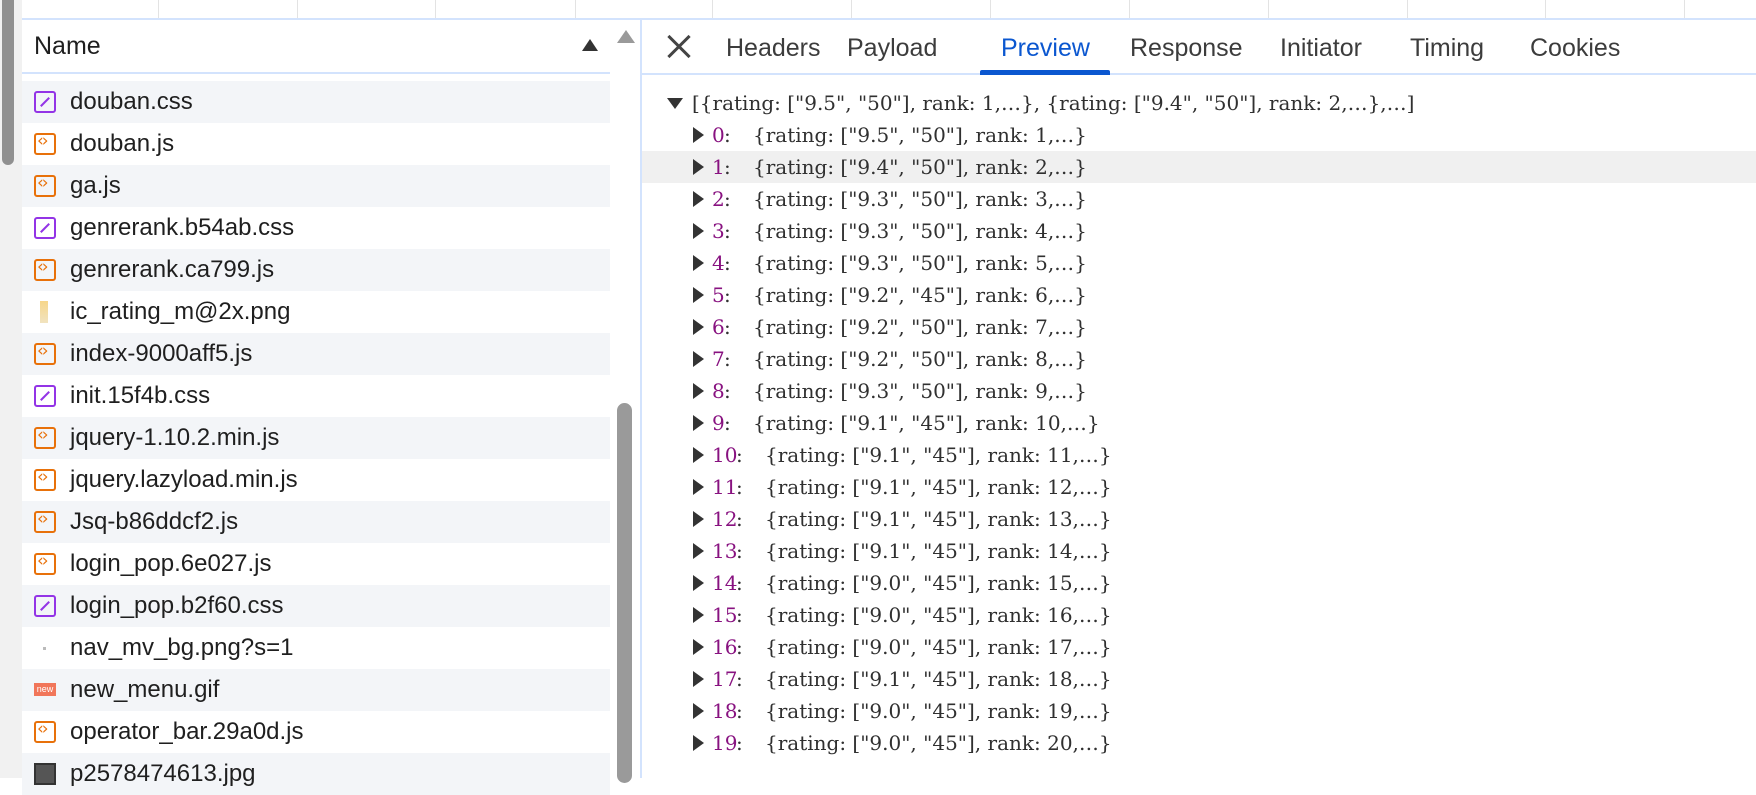 The width and height of the screenshot is (1756, 795). Describe the element at coordinates (131, 101) in the screenshot. I see `request-name: douban.css` at that location.